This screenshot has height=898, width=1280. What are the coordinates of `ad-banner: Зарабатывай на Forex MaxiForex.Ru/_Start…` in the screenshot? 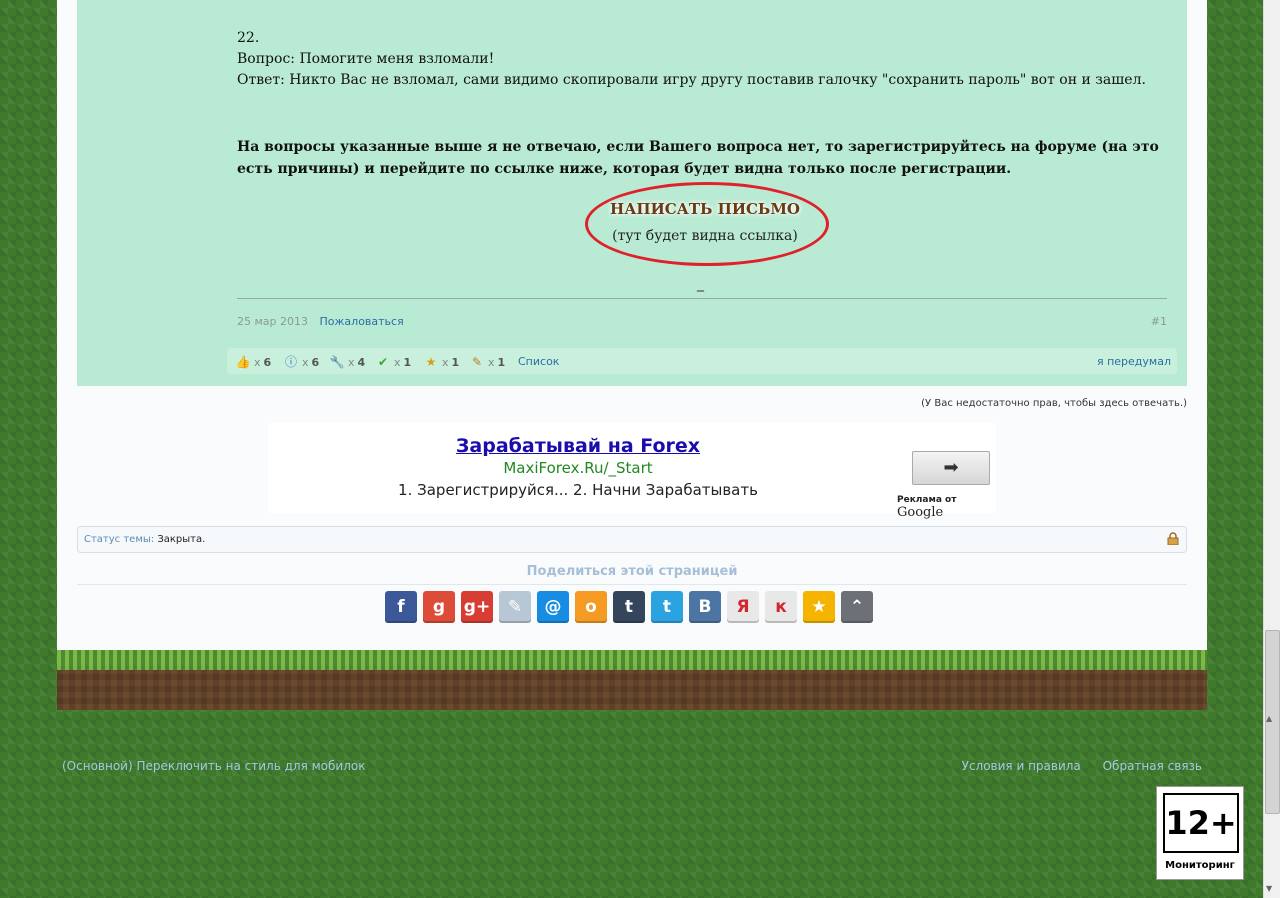 It's located at (632, 471).